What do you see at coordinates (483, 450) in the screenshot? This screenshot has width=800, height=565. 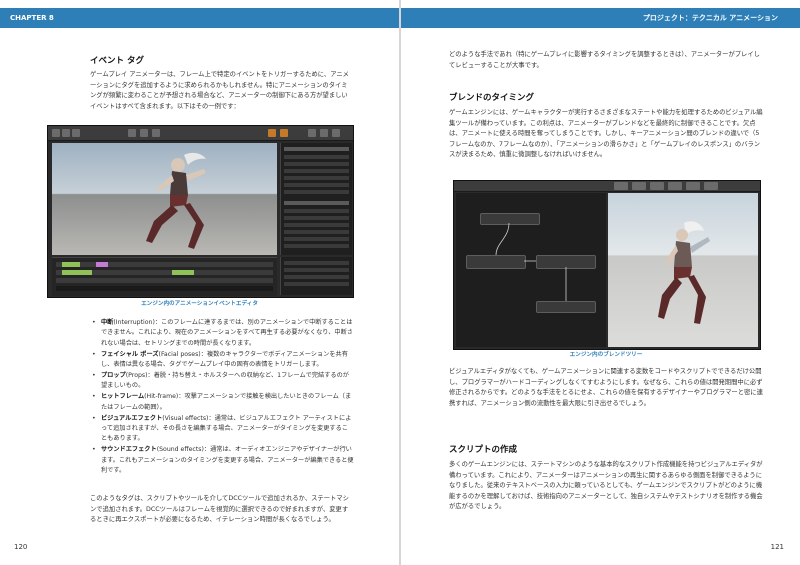 I see `section-heading-scripting: スクリプトの作成` at bounding box center [483, 450].